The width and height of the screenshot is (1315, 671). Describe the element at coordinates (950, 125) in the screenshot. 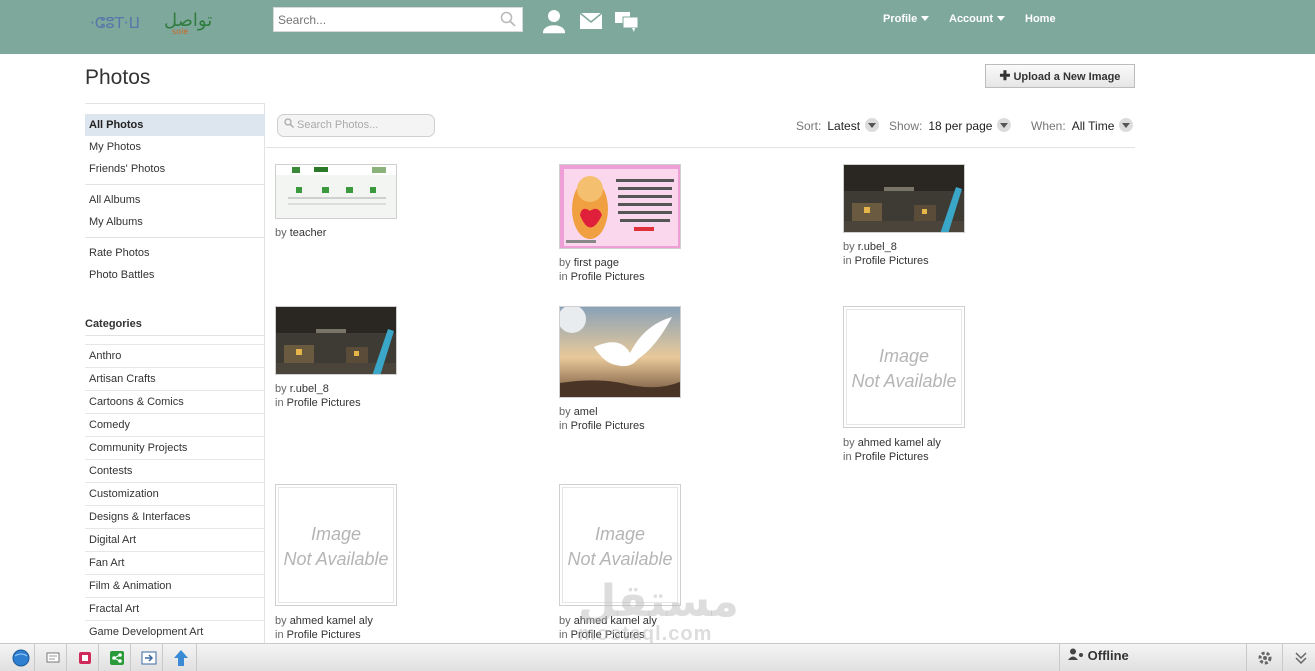

I see `show-filter: Show: 18 per page` at that location.